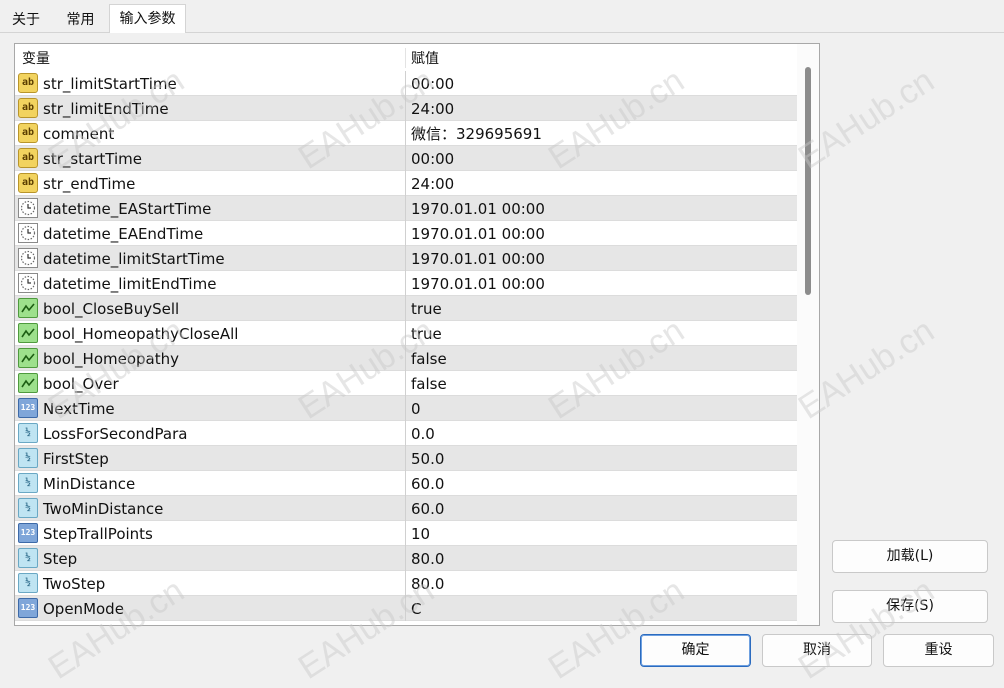 This screenshot has width=1004, height=688. I want to click on reset-button: 重设, so click(938, 650).